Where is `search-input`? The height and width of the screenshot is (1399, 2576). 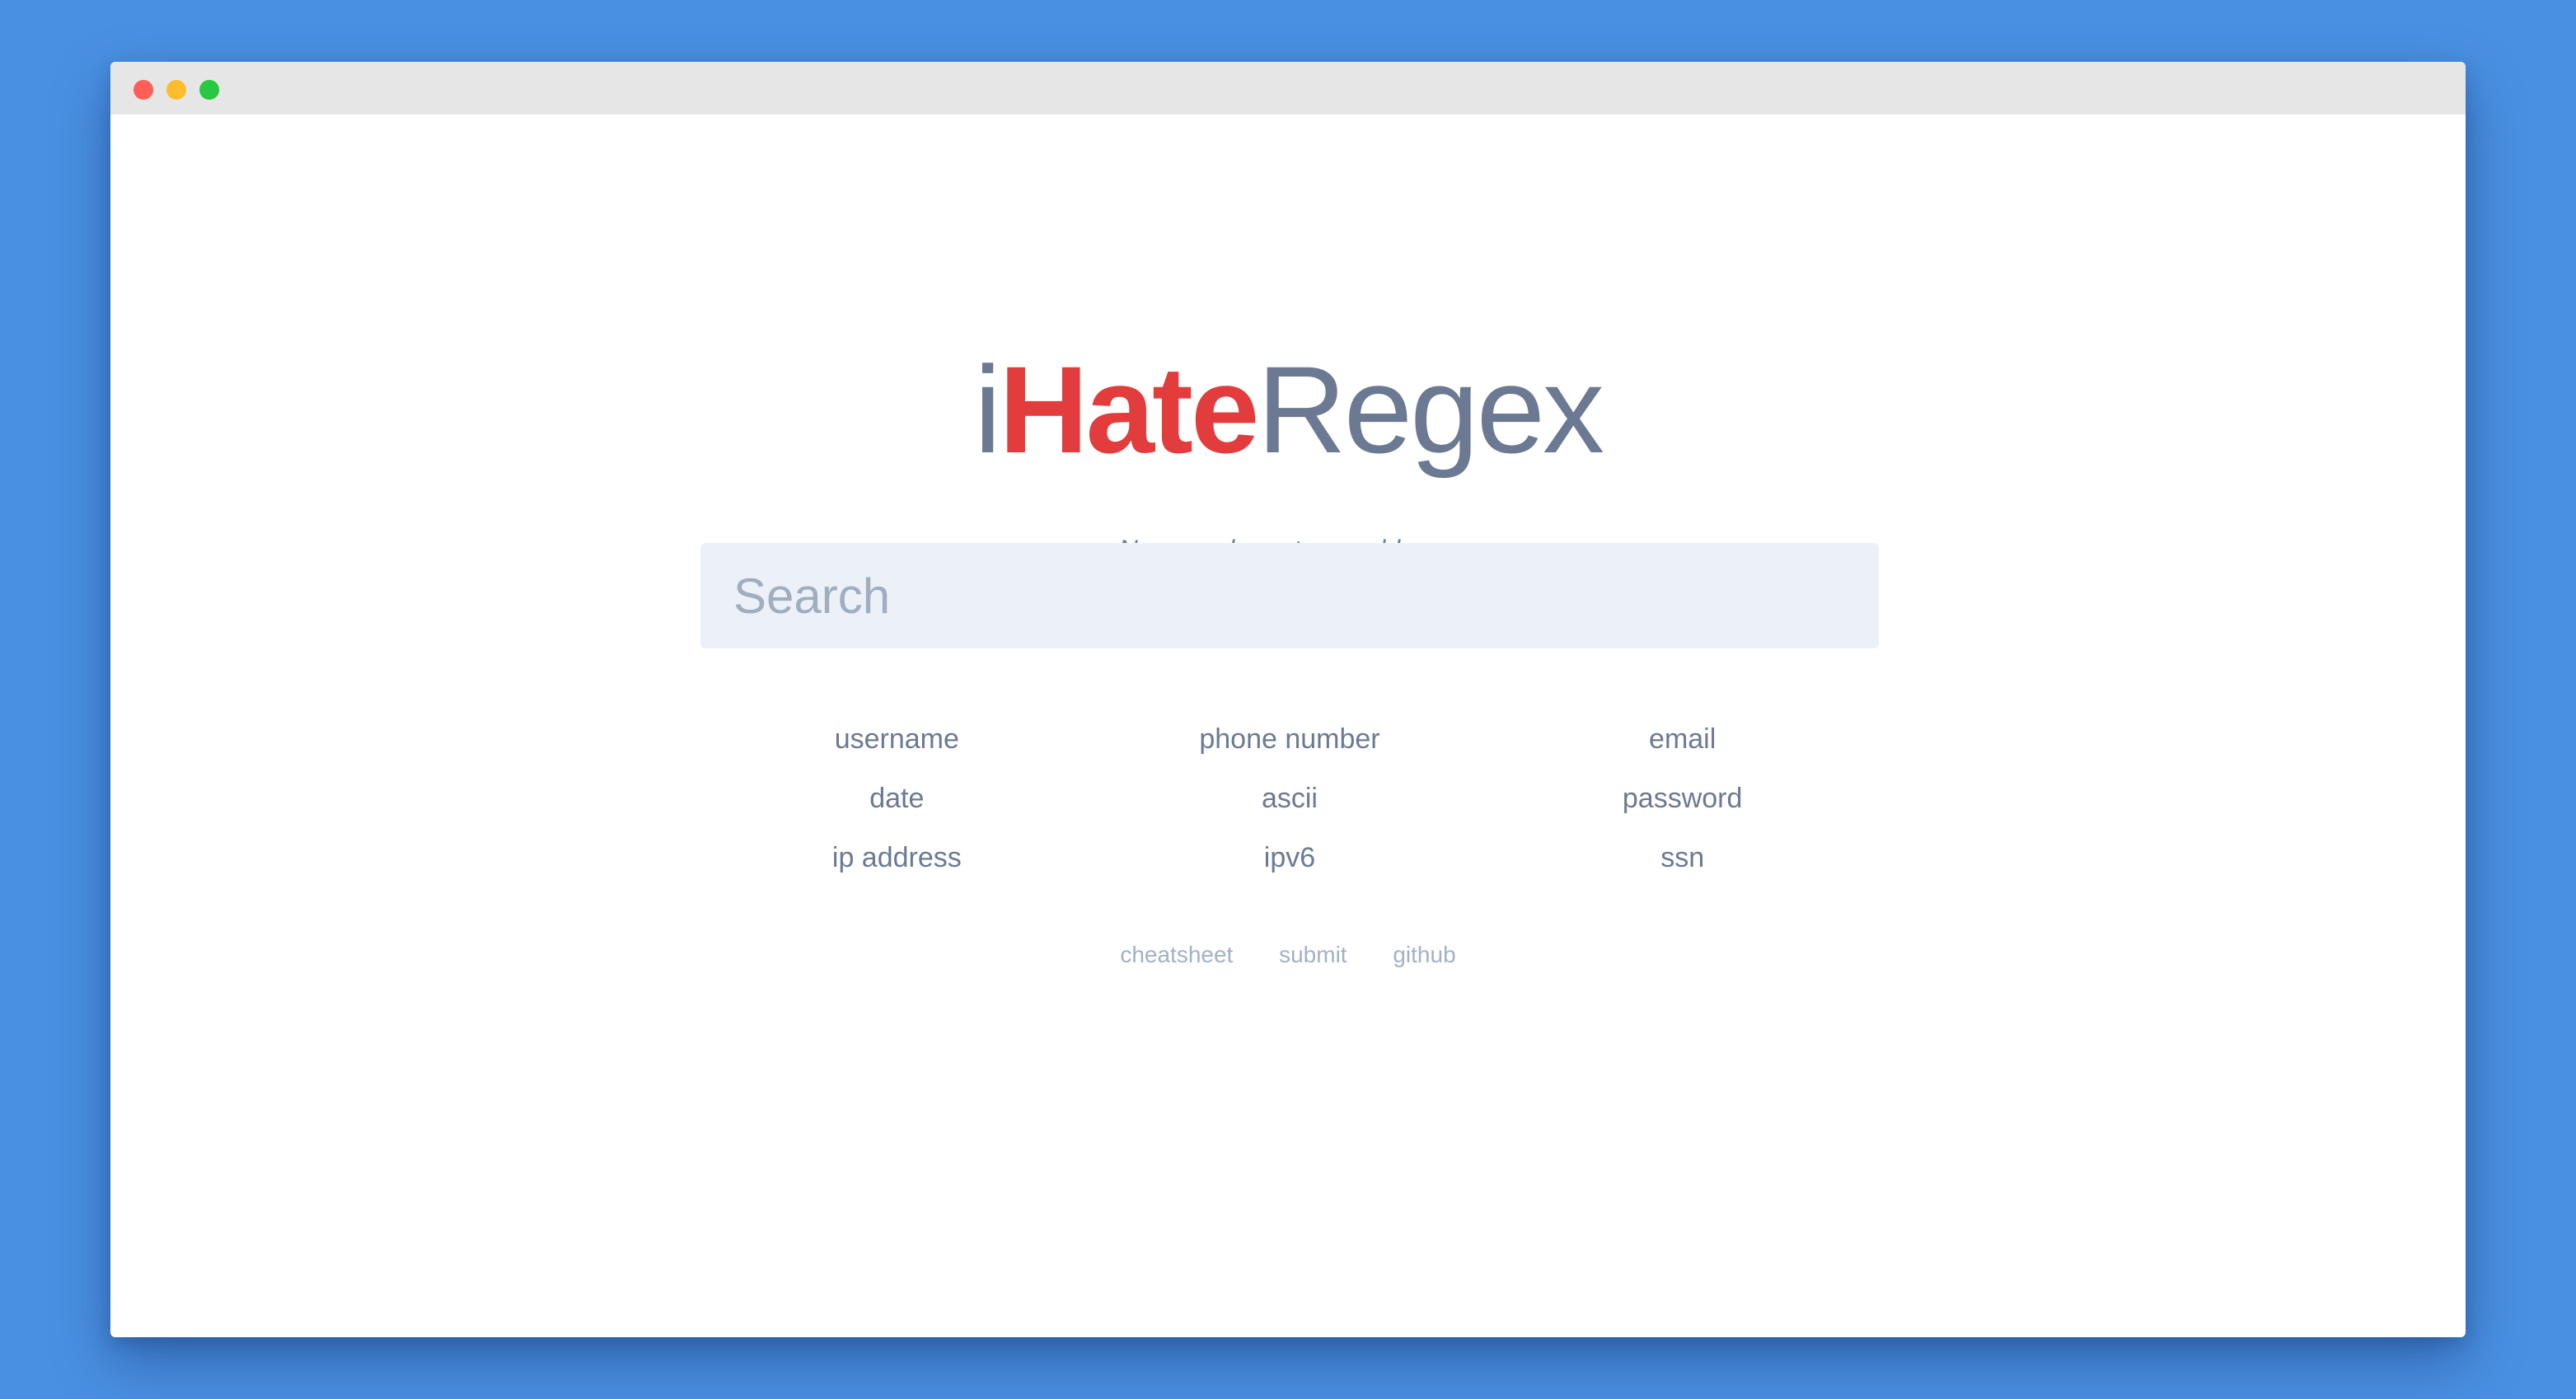
search-input is located at coordinates (1289, 595).